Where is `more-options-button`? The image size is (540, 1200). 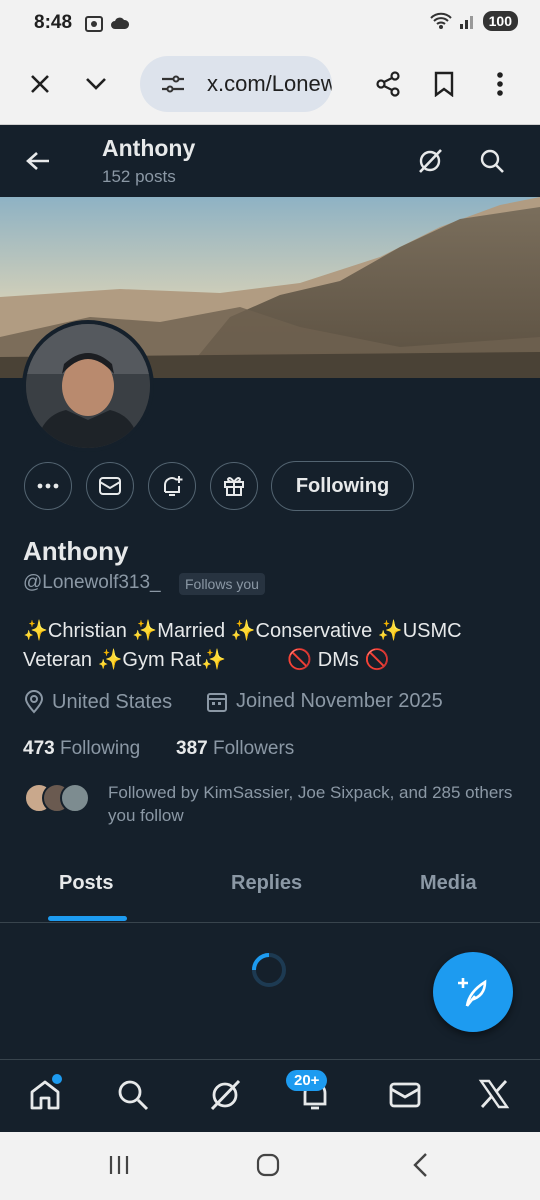 more-options-button is located at coordinates (48, 486).